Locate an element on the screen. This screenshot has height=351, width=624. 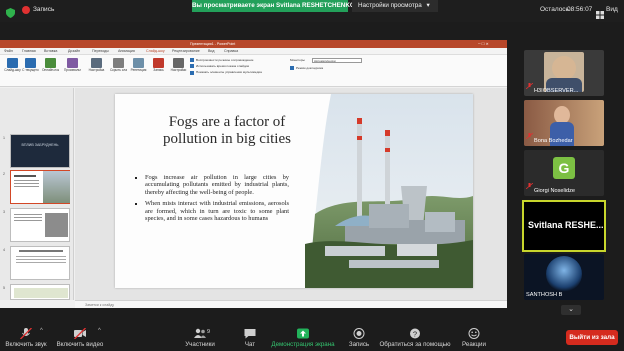
leave-room-button: Выйти из зала is located at coordinates (592, 337).